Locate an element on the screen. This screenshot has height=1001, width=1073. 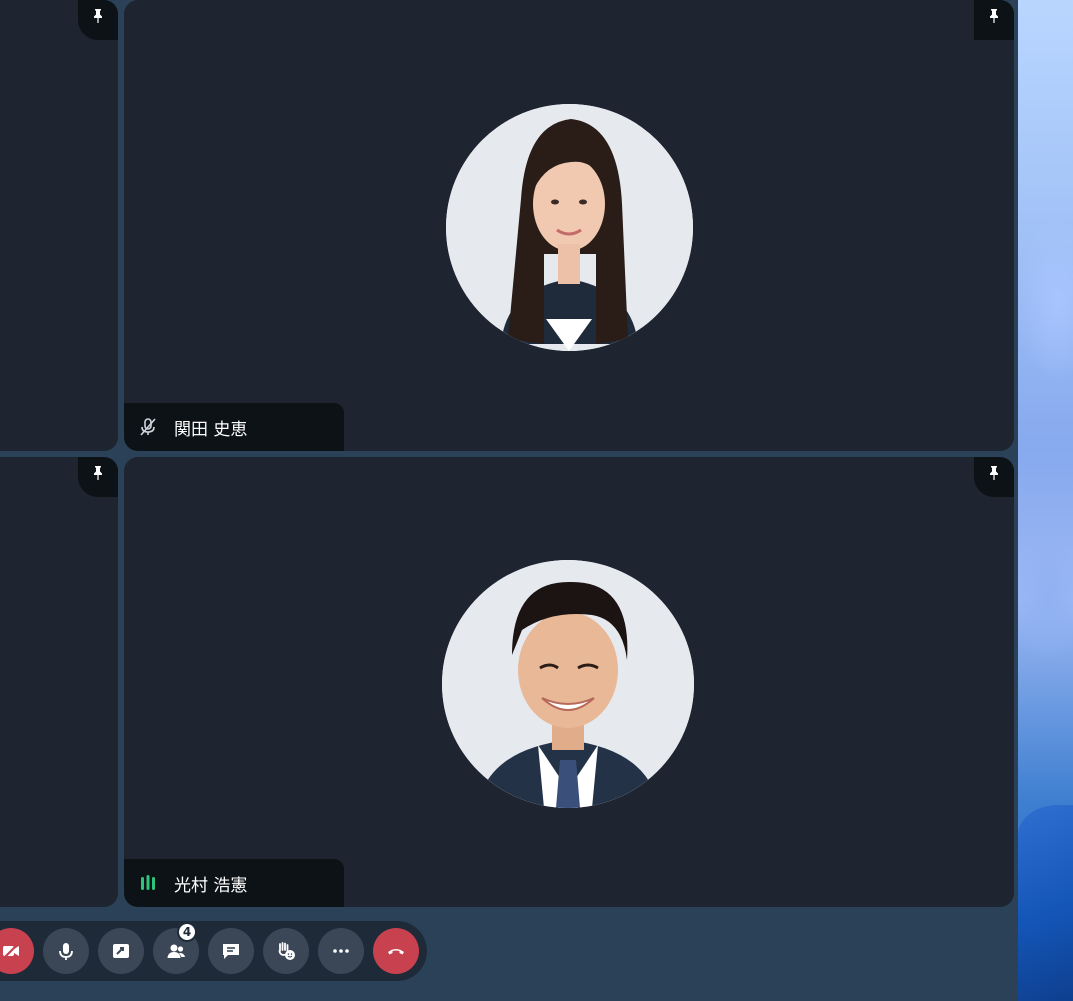
participants-icon is located at coordinates (176, 951).